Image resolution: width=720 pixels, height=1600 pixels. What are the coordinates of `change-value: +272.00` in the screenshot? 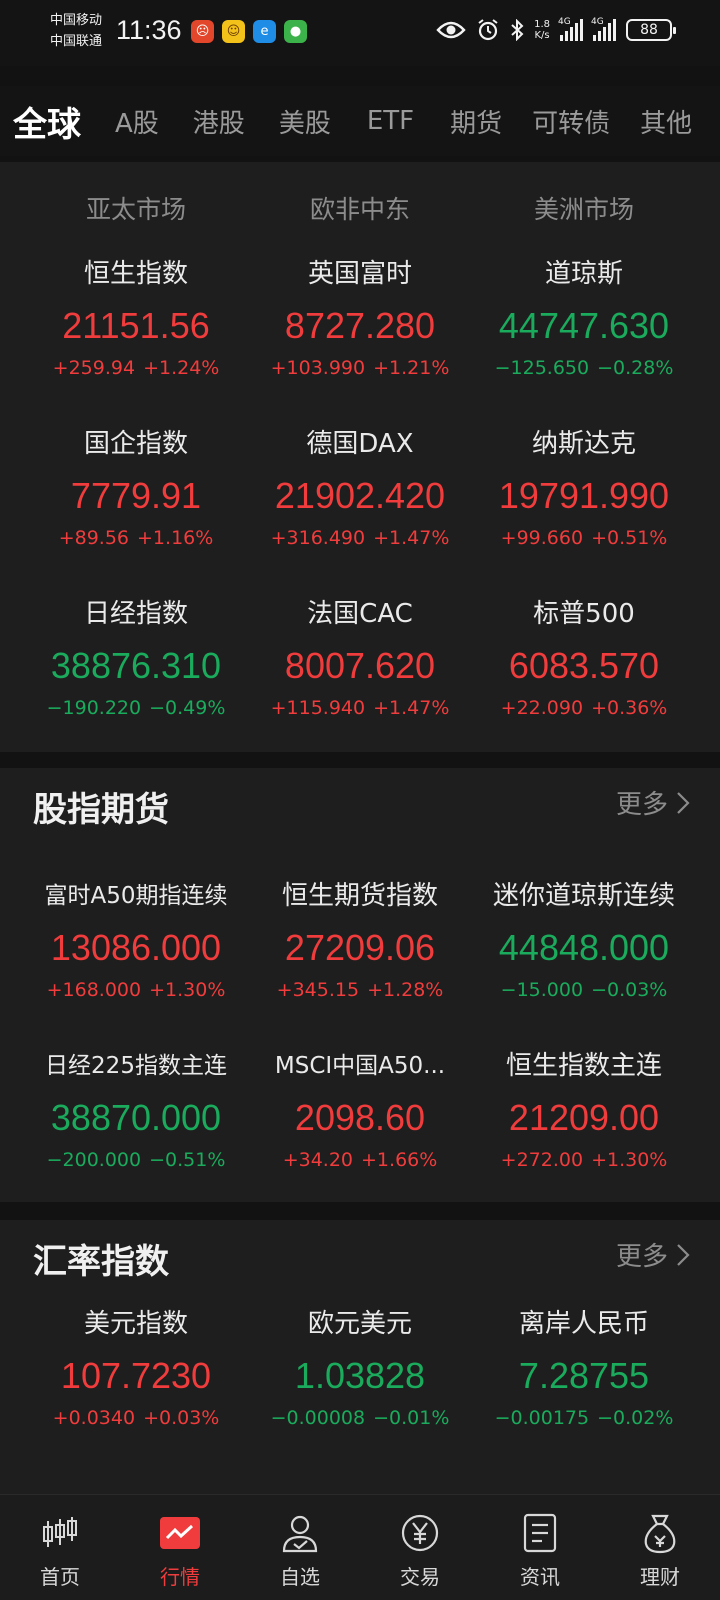 It's located at (542, 1160).